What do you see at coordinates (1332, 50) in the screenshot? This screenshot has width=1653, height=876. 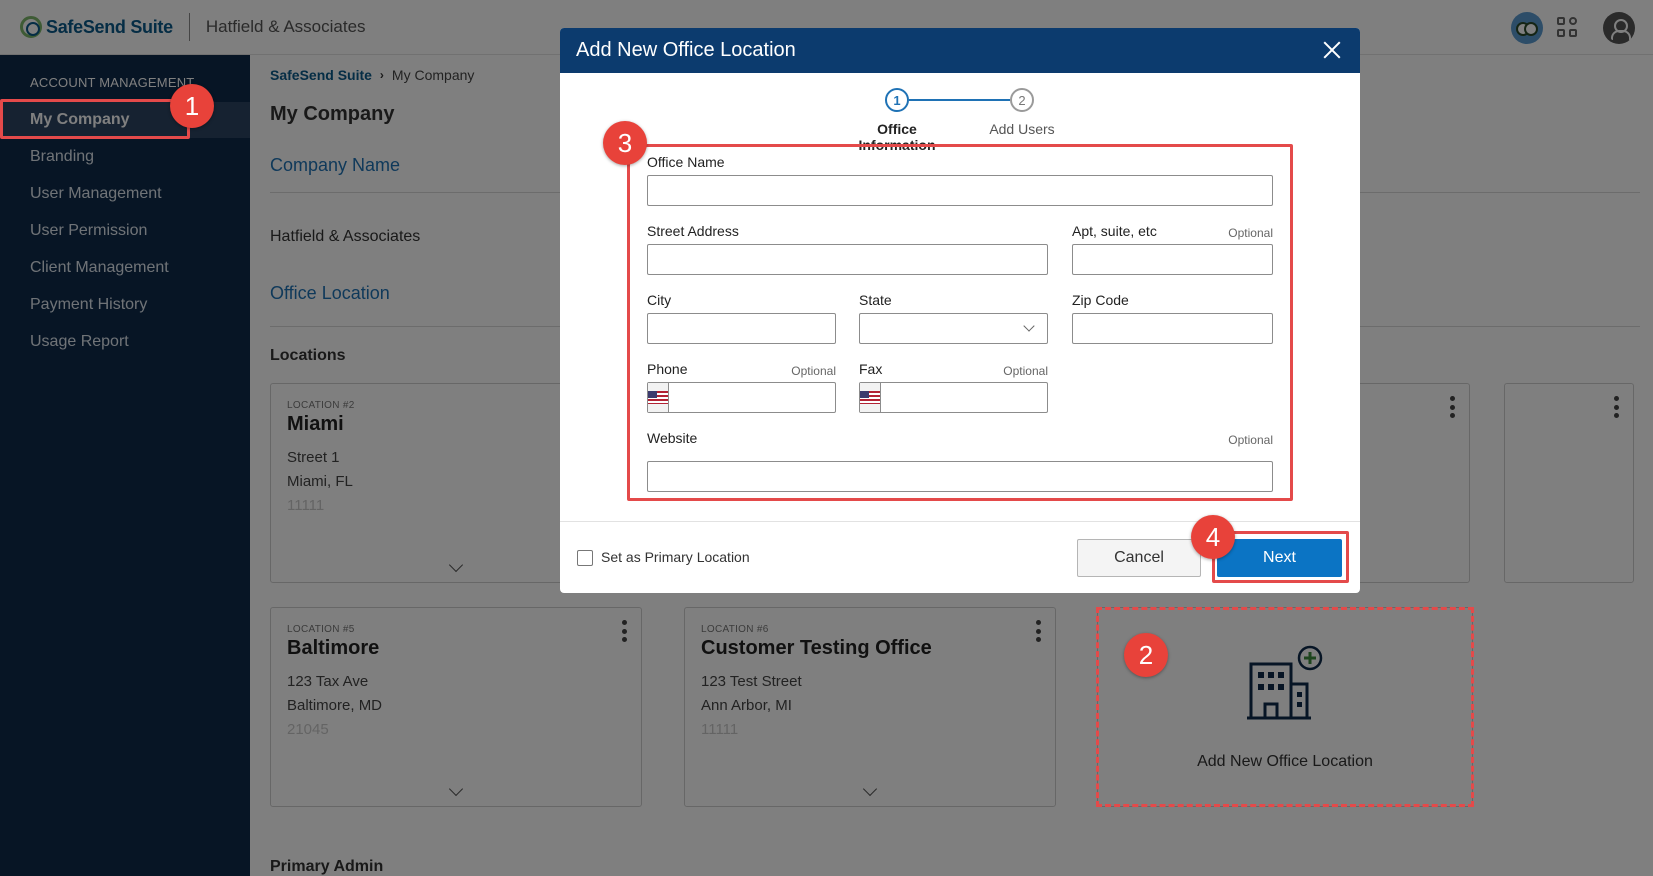 I see `close-icon` at bounding box center [1332, 50].